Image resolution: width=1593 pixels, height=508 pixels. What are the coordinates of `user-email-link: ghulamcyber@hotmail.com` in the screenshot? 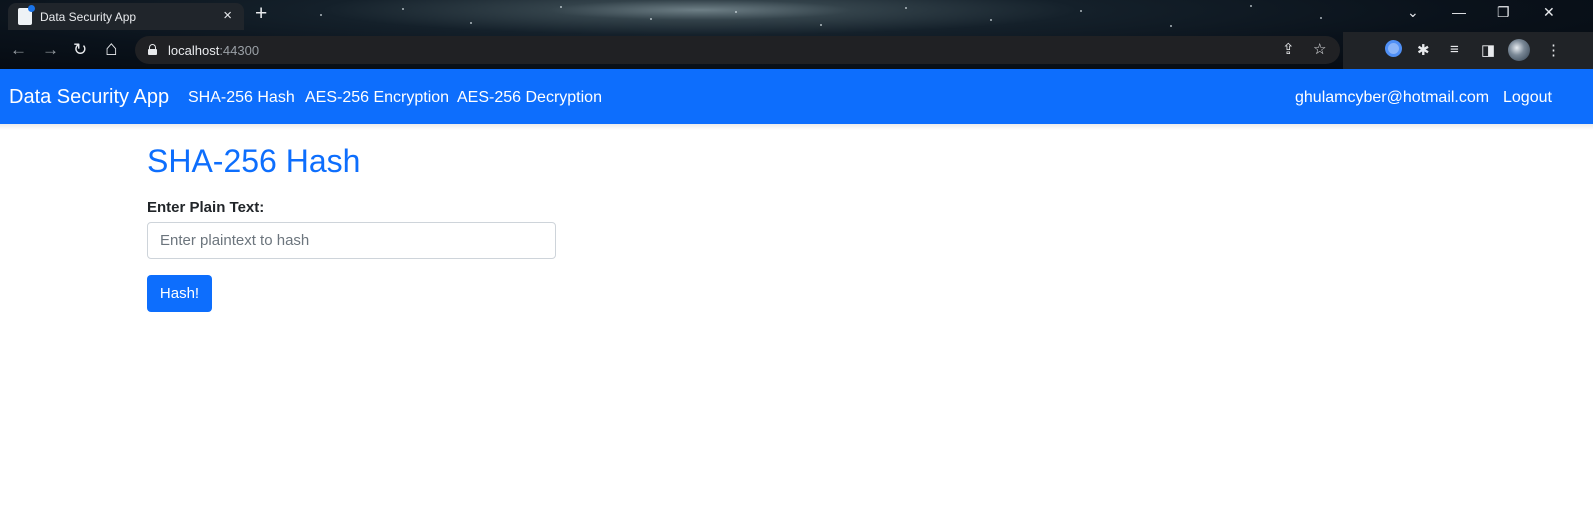 It's located at (1392, 98).